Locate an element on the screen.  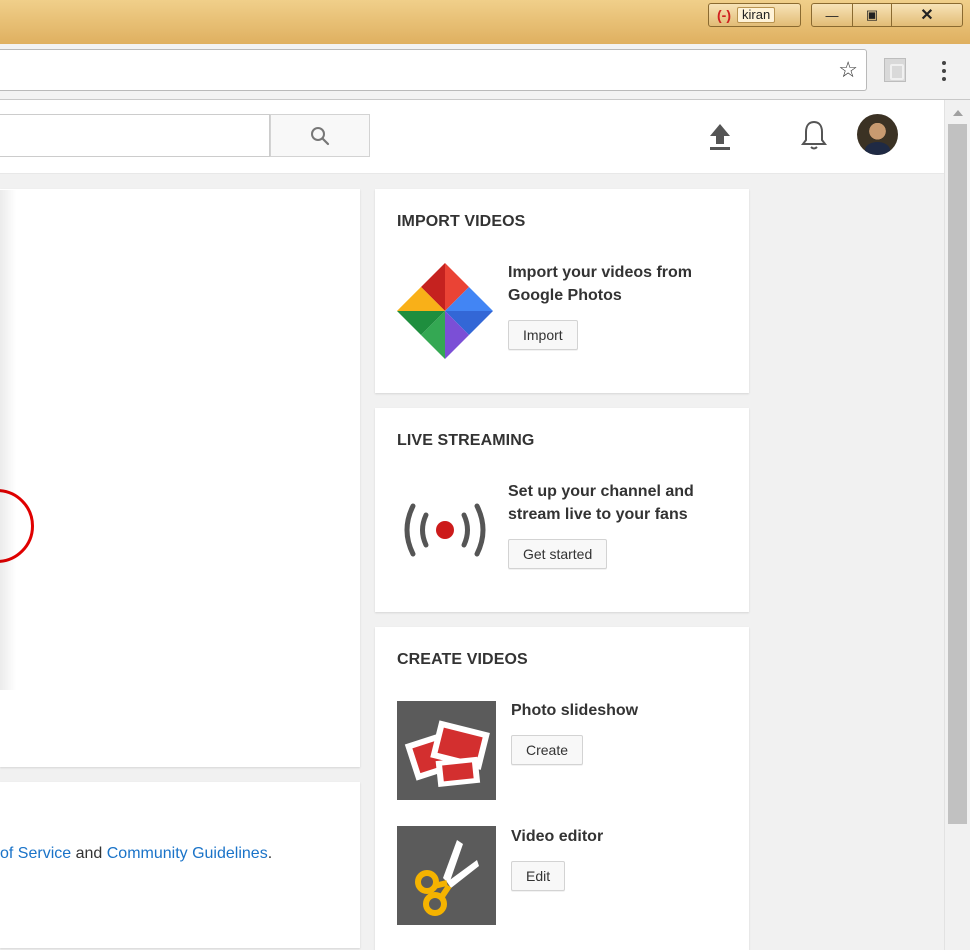
terms-panel: of Service and Community Guidelines. is located at coordinates (180, 865).